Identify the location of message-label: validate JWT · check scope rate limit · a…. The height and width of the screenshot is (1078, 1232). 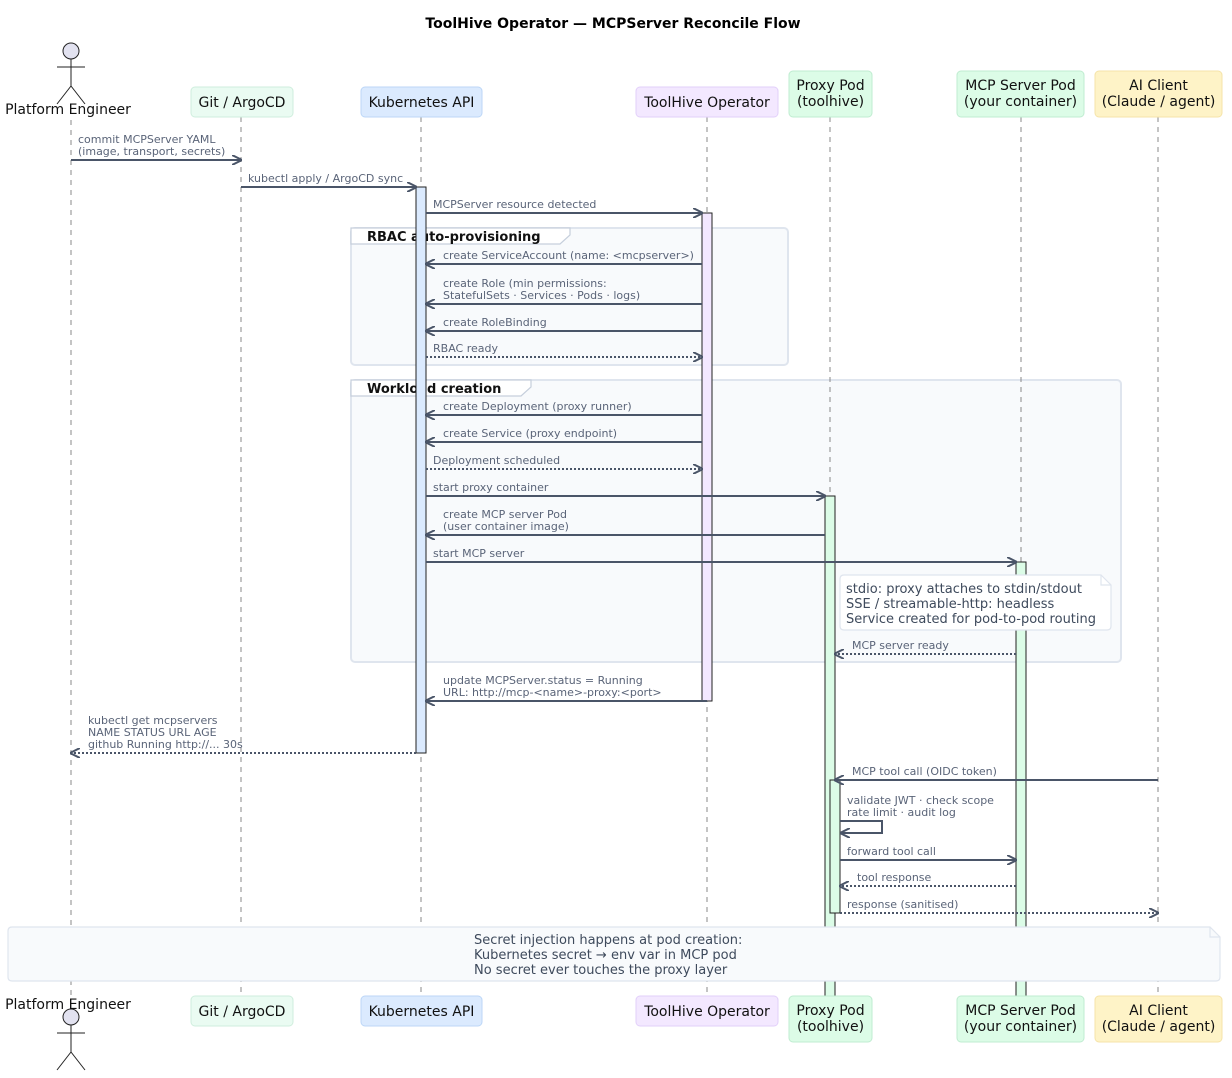
(920, 806).